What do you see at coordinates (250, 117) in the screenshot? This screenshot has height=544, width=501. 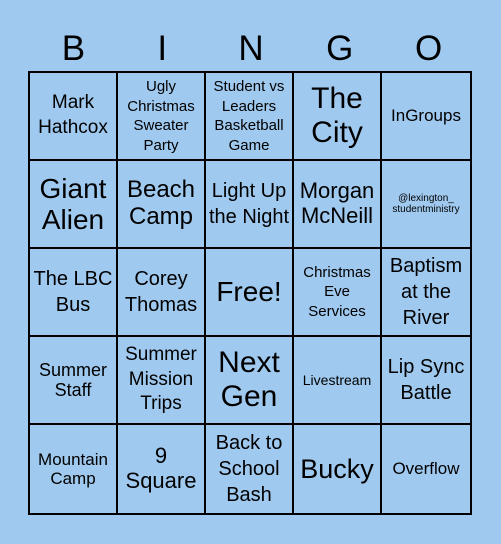 I see `bingo-cell: Student vs Leaders Basketball Game` at bounding box center [250, 117].